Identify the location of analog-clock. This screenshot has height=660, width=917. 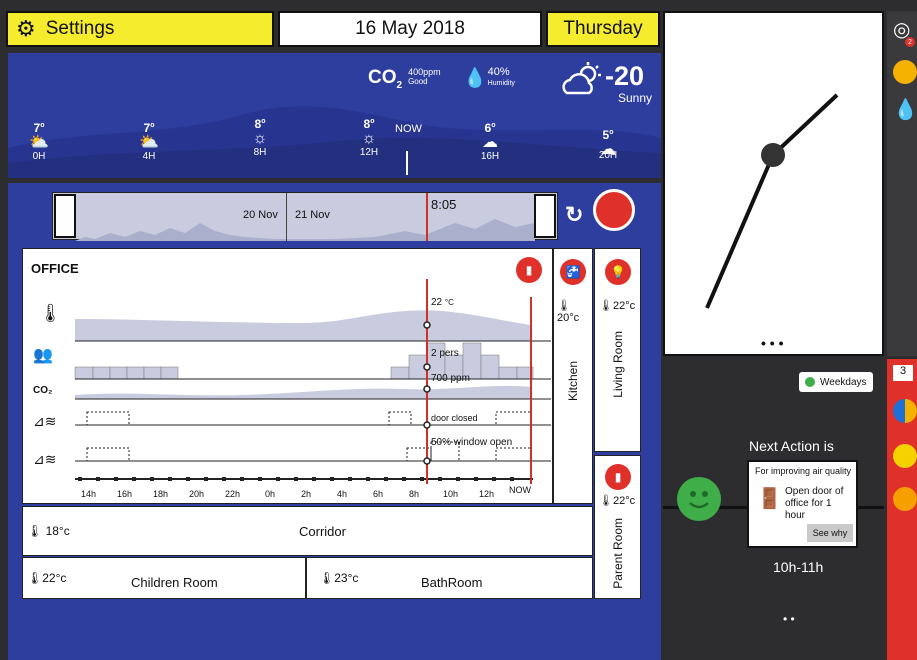
(772, 201).